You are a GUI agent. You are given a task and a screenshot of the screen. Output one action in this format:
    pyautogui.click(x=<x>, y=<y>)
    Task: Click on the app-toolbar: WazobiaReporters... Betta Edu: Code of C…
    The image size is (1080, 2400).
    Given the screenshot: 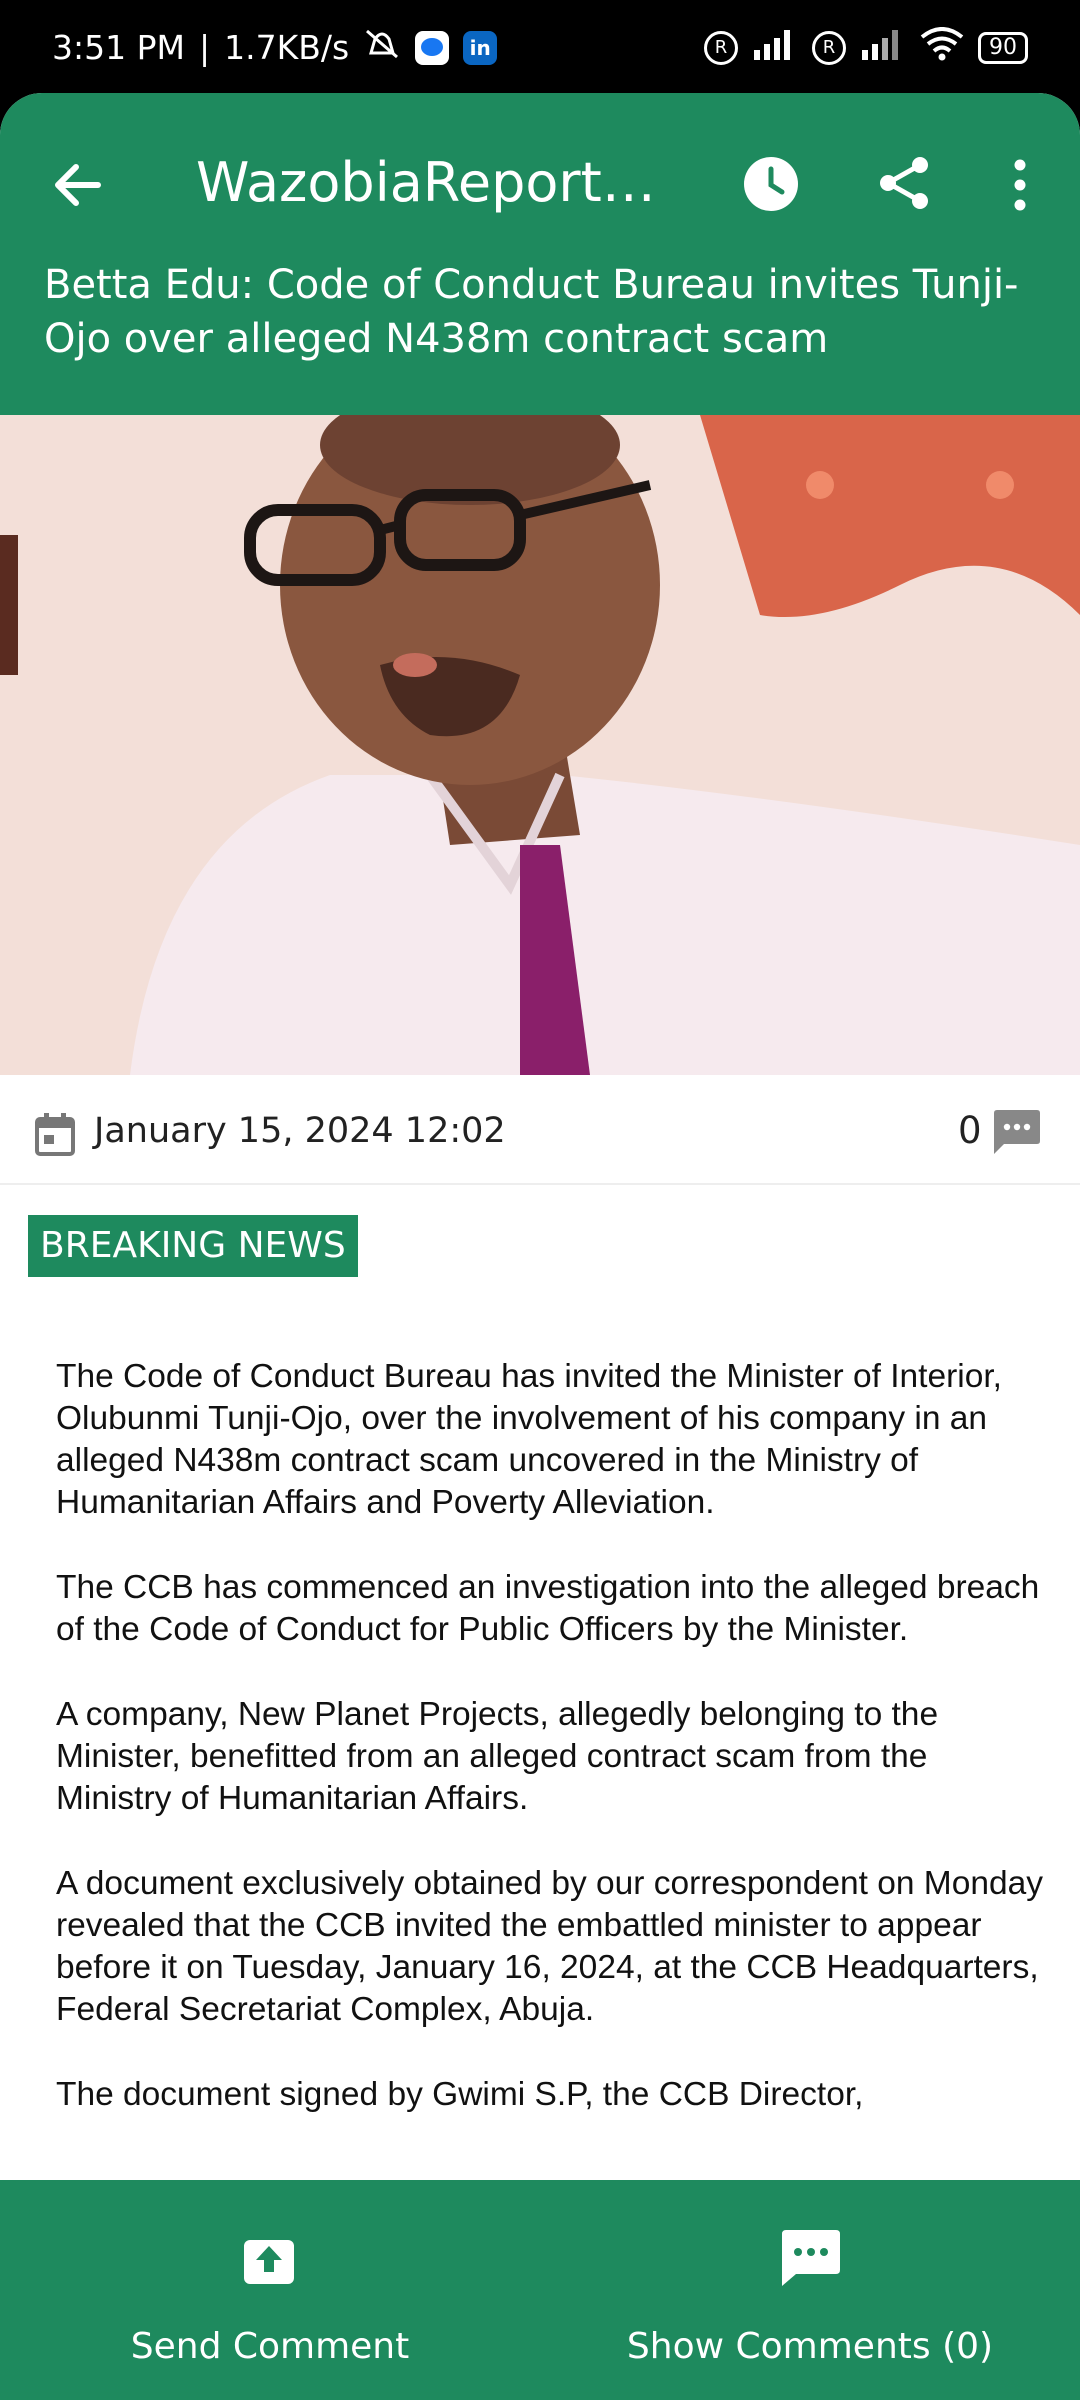 What is the action you would take?
    pyautogui.click(x=540, y=254)
    